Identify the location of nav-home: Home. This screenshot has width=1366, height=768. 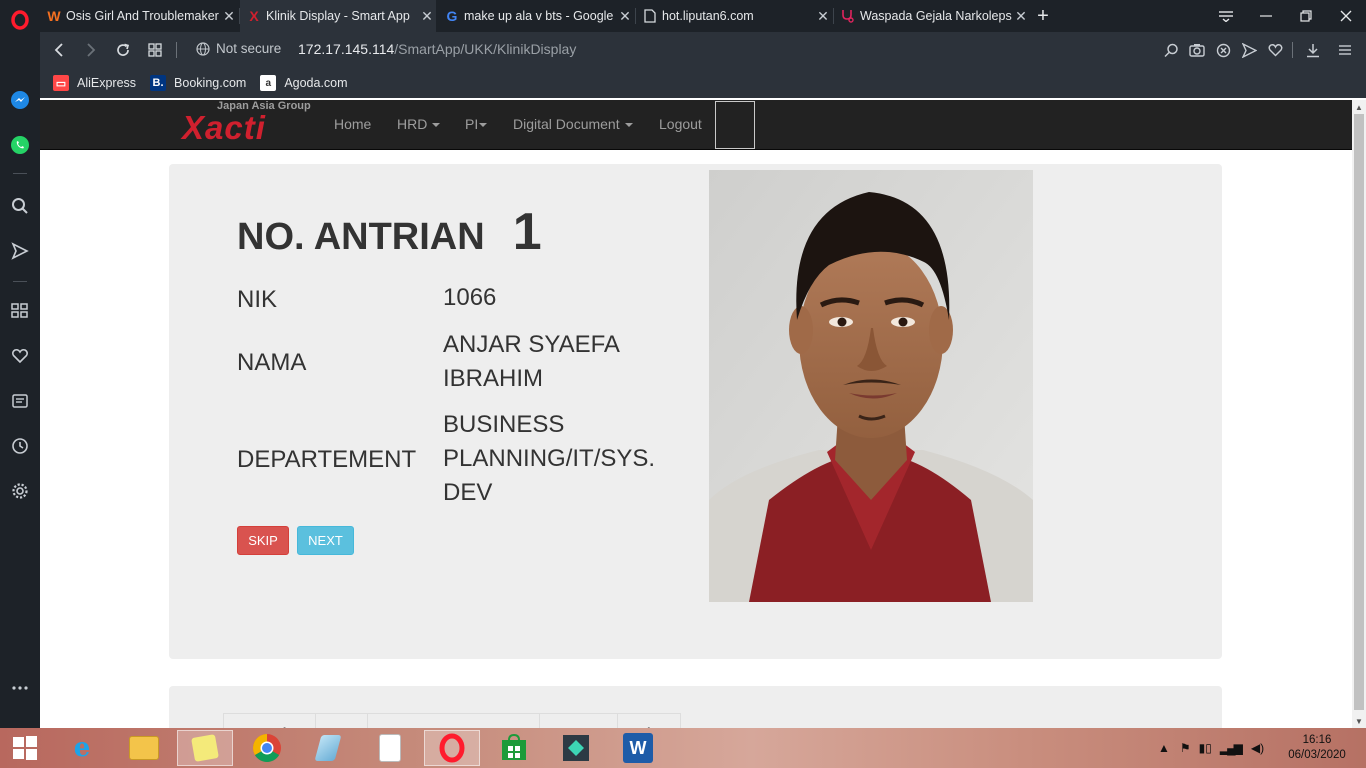
(352, 124).